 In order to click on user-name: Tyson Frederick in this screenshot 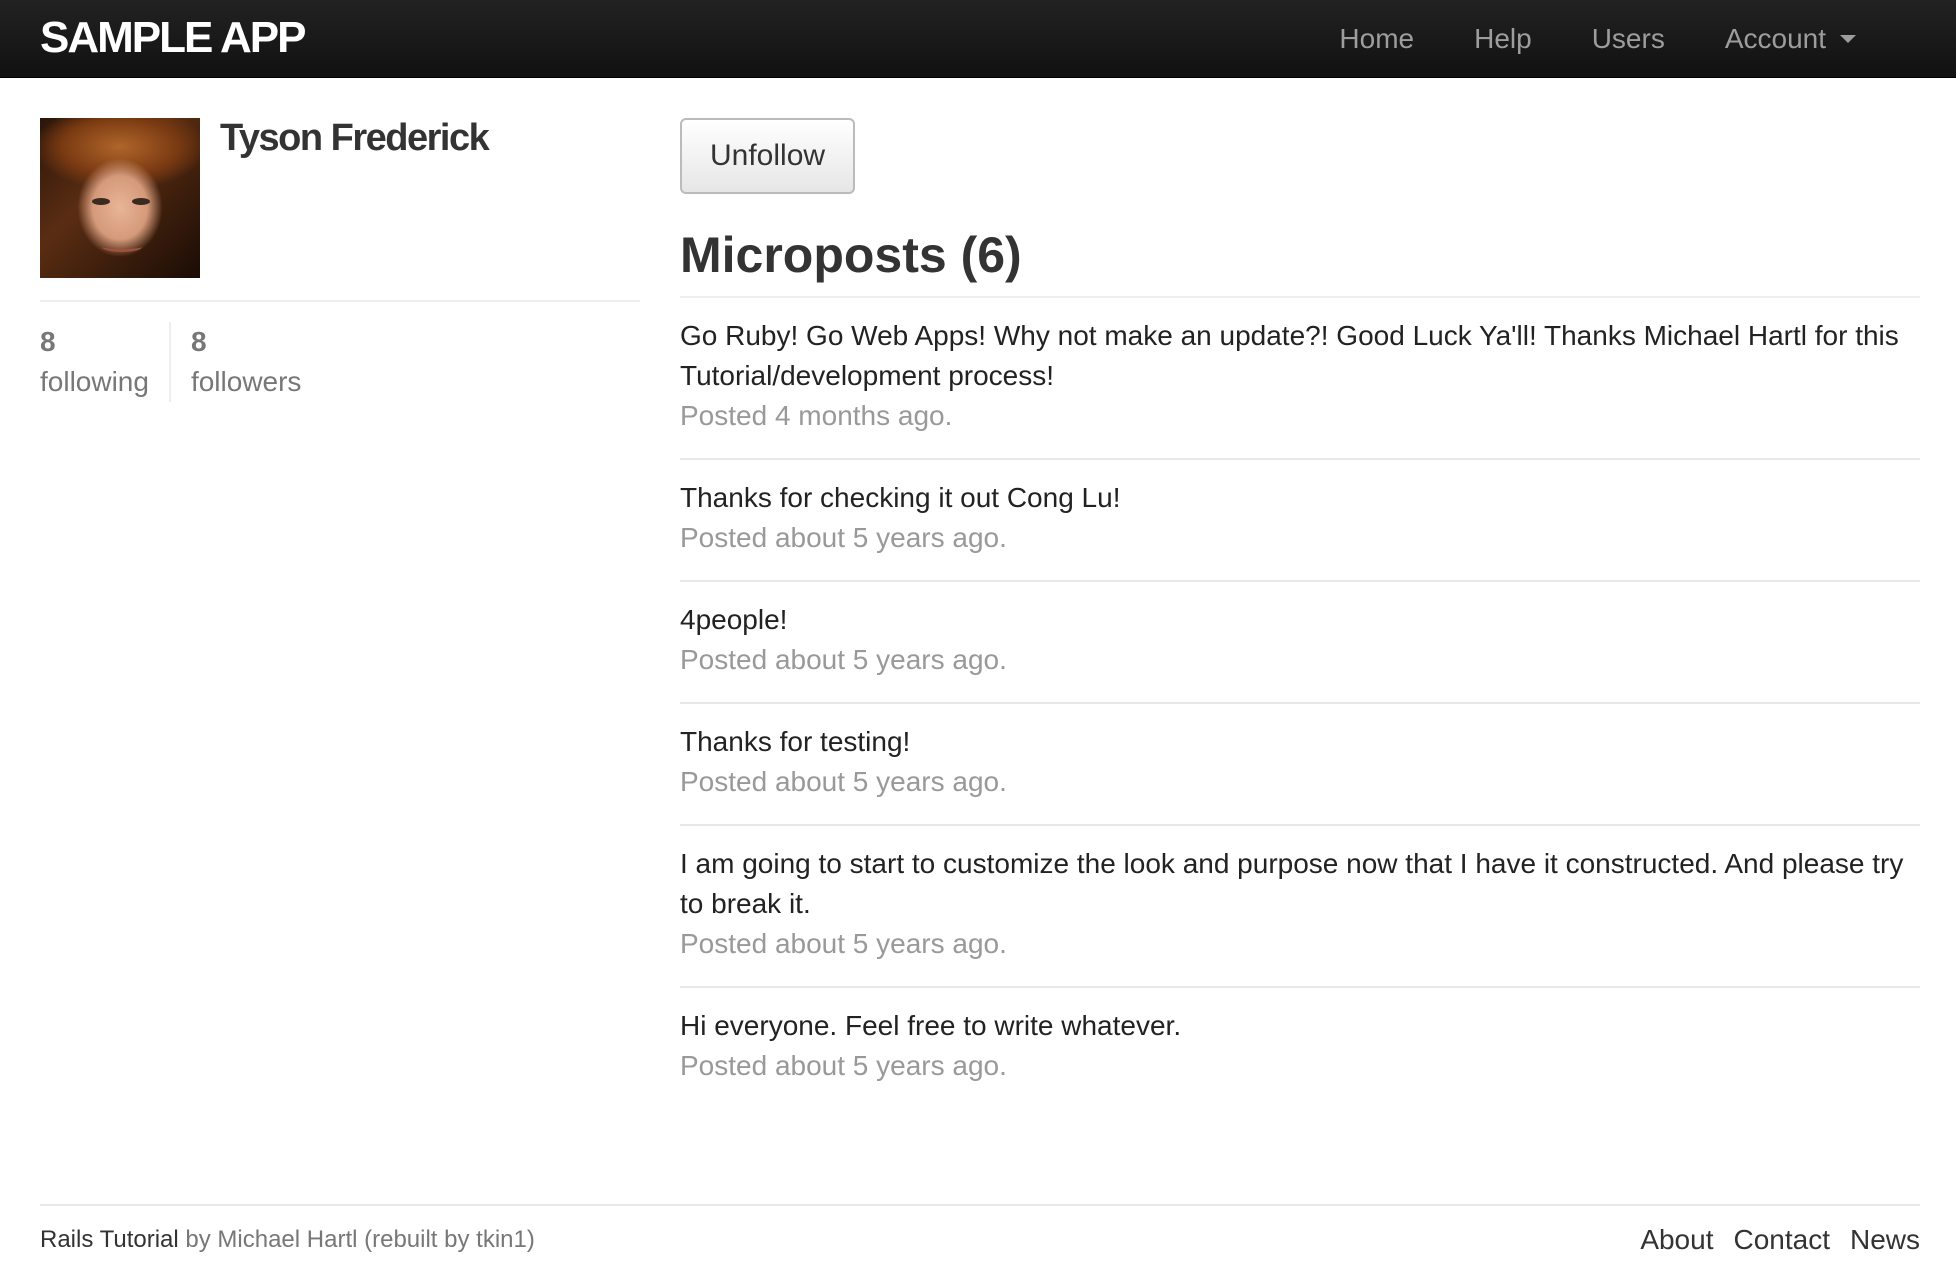, I will do `click(355, 138)`.